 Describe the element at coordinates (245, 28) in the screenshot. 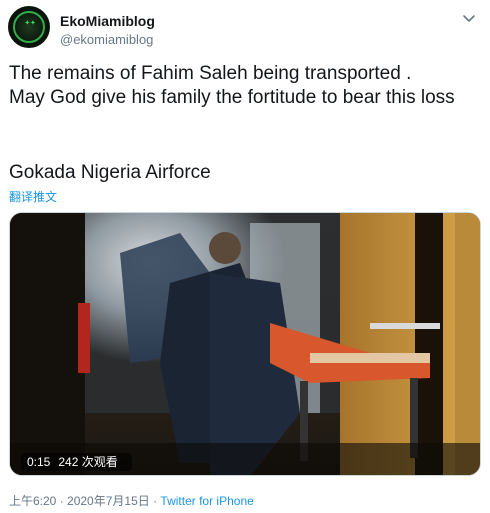

I see `tweet-header: ✦✦ EkoMiamiblog @ekomiamiblog` at that location.